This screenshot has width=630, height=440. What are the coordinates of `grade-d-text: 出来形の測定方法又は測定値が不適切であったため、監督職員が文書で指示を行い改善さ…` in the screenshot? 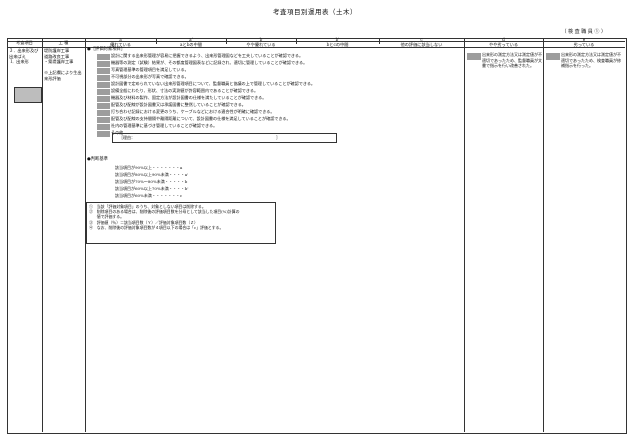 It's located at (512, 60).